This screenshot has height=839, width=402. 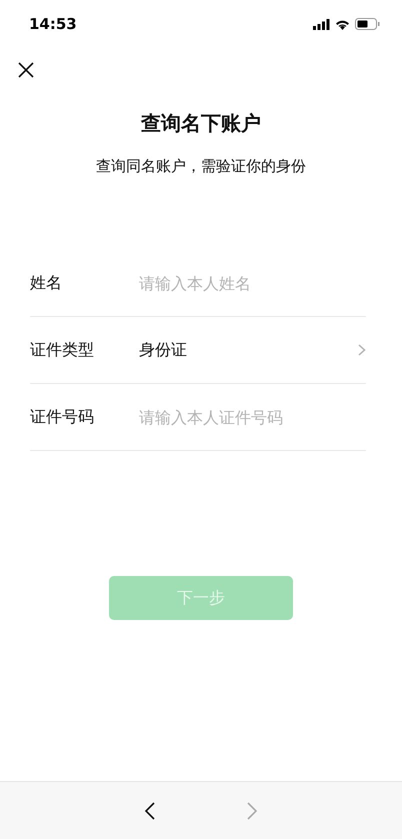 I want to click on select-field: 身份证, so click(x=252, y=350).